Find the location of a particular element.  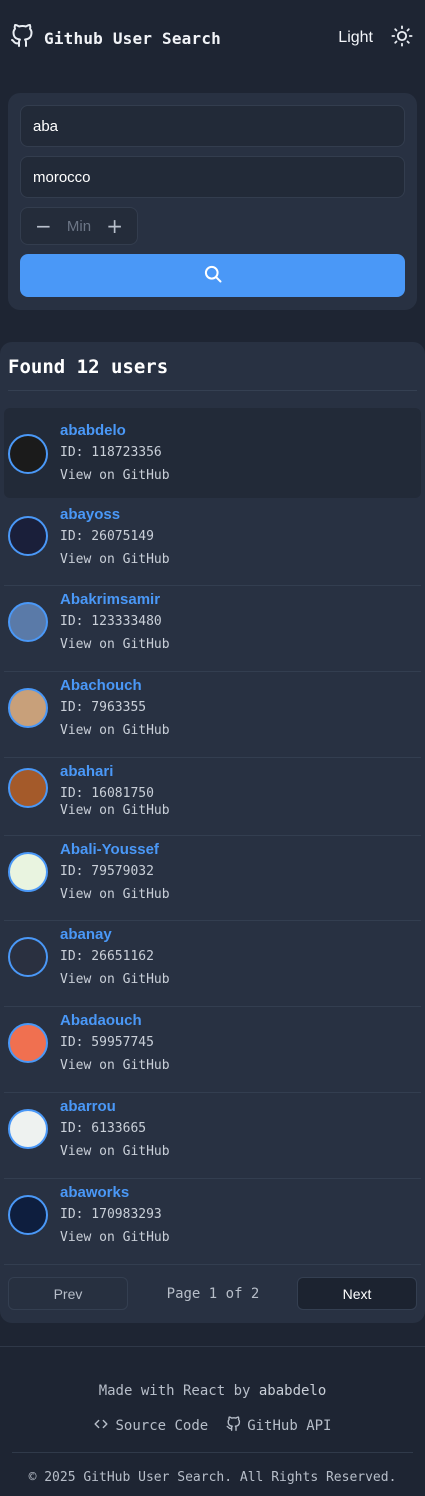

prev-button: Prev is located at coordinates (68, 1293).